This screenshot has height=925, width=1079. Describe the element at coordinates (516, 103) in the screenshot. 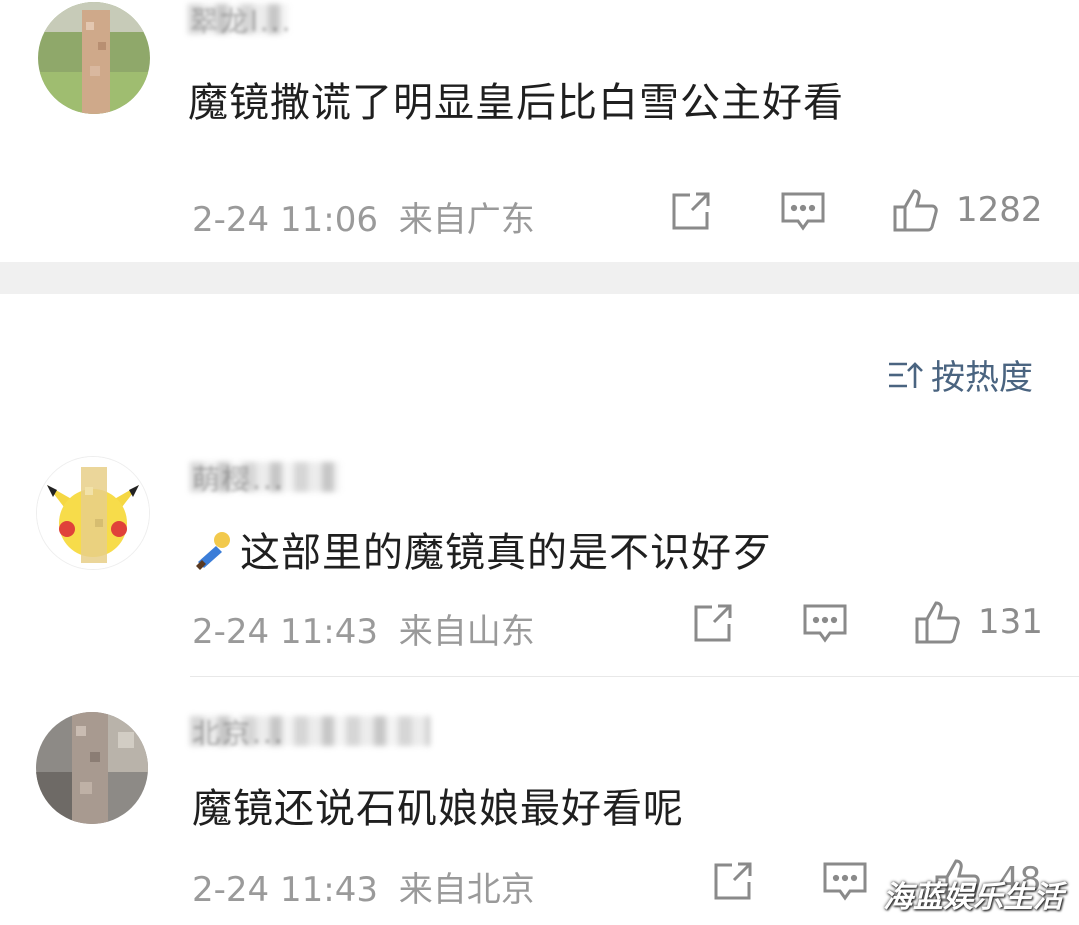

I see `comment-text: 魔镜撒谎了明显皇后比白雪公主好看` at that location.